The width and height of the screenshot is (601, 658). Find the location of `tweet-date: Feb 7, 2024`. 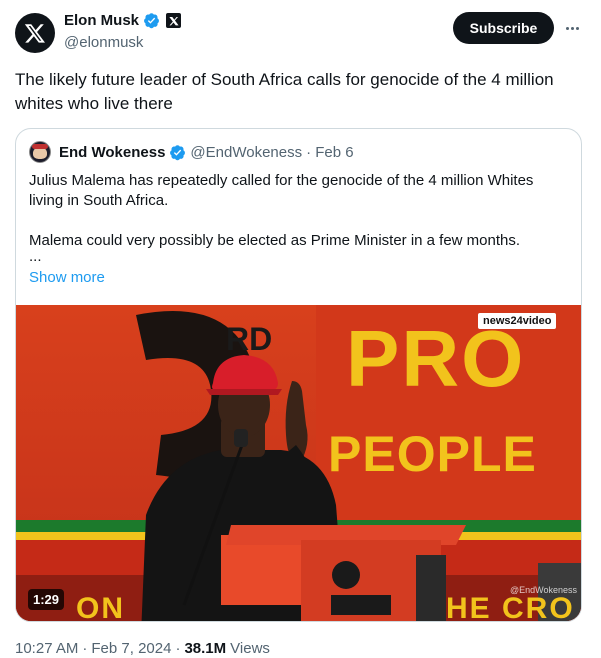

tweet-date: Feb 7, 2024 is located at coordinates (131, 648).